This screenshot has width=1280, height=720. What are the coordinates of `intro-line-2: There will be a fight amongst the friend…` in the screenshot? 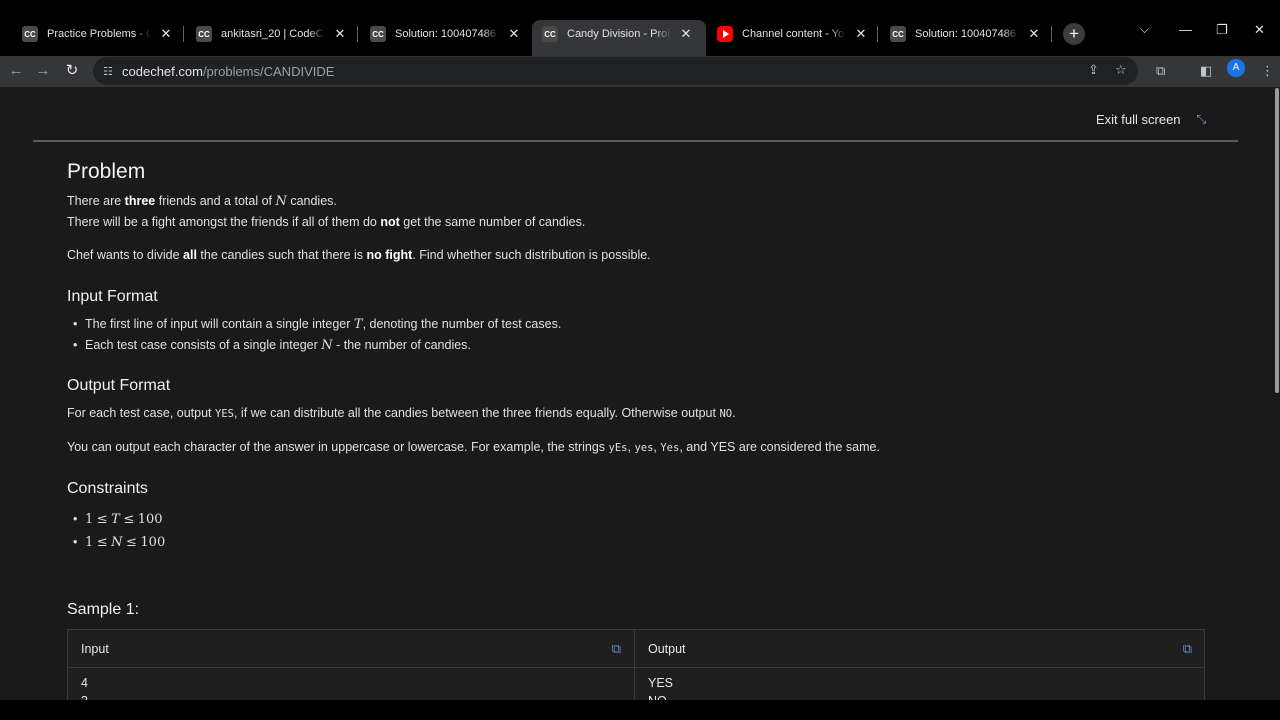 It's located at (326, 222).